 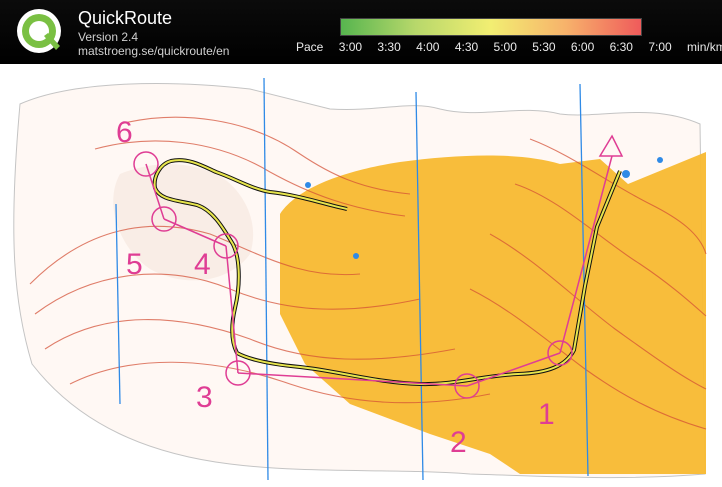 I want to click on pace-tick: 6:00, so click(x=582, y=47).